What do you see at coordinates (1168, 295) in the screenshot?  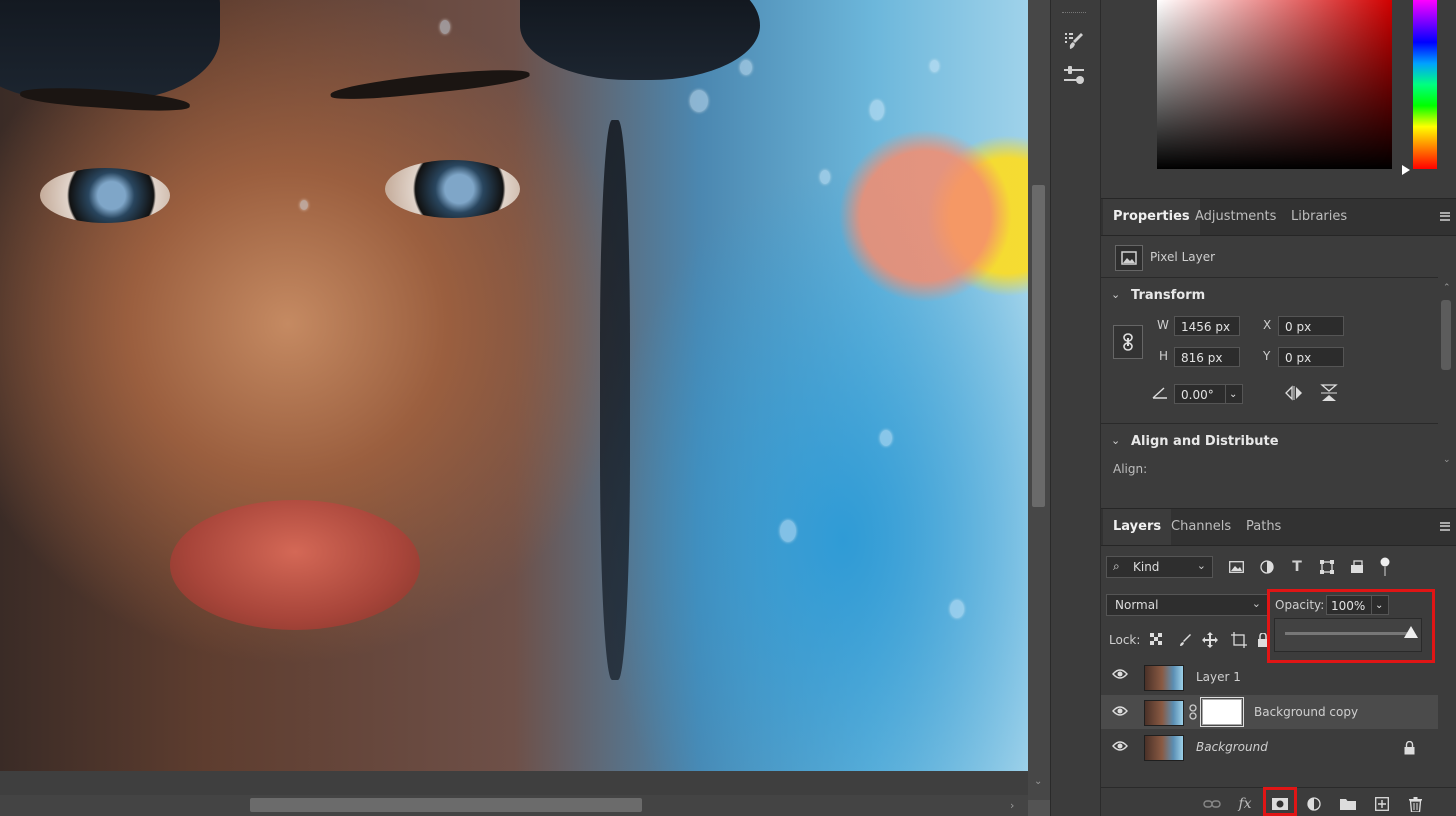 I see `transform-section-title: Transform` at bounding box center [1168, 295].